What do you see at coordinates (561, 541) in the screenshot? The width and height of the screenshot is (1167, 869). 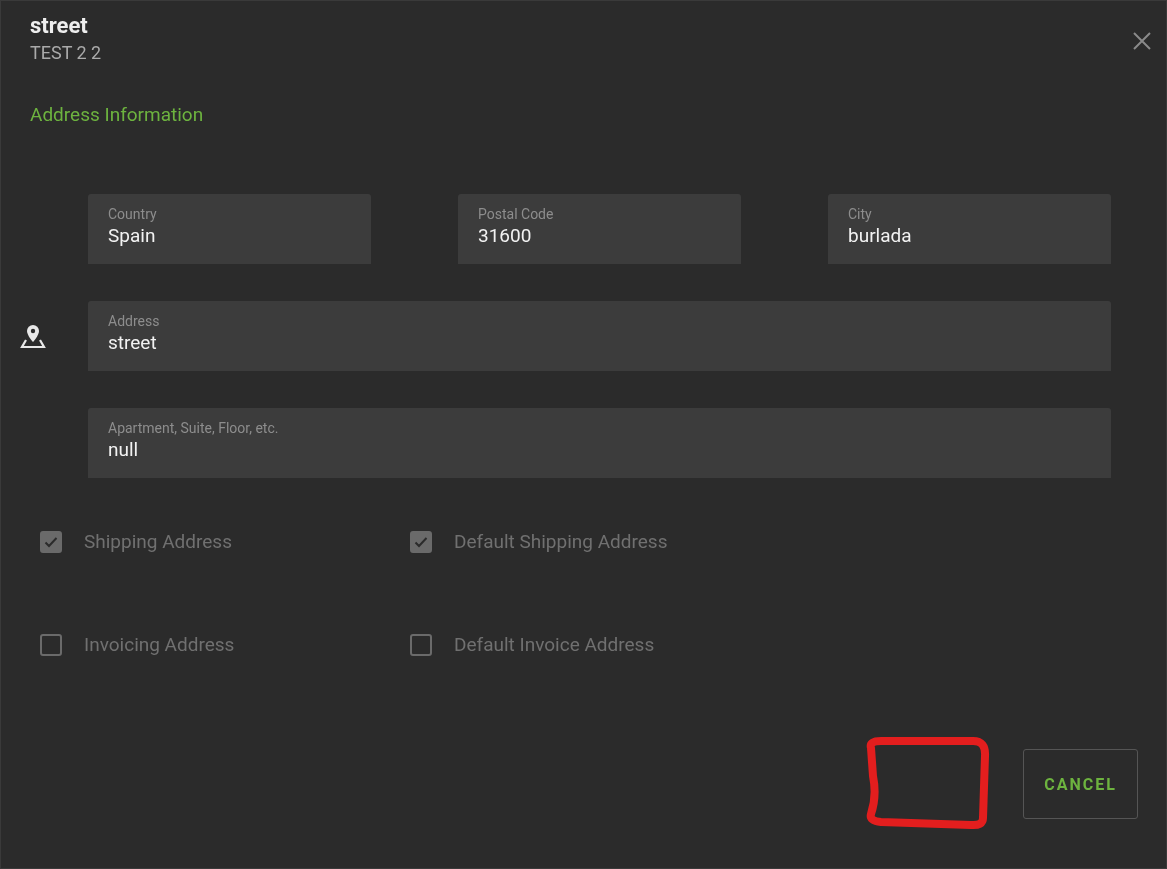 I see `checkbox-label: Default Shipping Address` at bounding box center [561, 541].